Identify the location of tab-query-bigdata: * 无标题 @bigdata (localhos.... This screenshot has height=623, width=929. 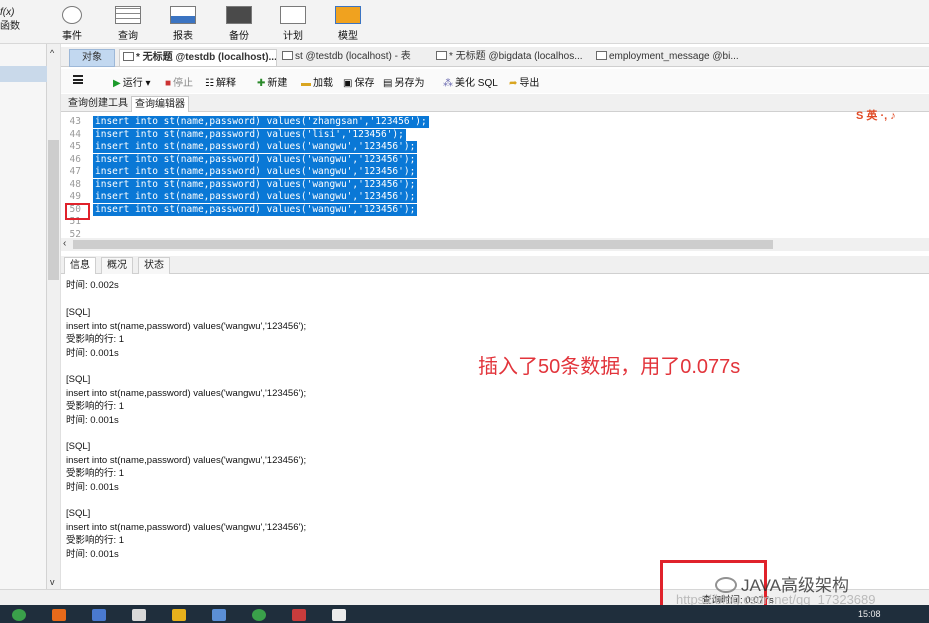
(512, 58).